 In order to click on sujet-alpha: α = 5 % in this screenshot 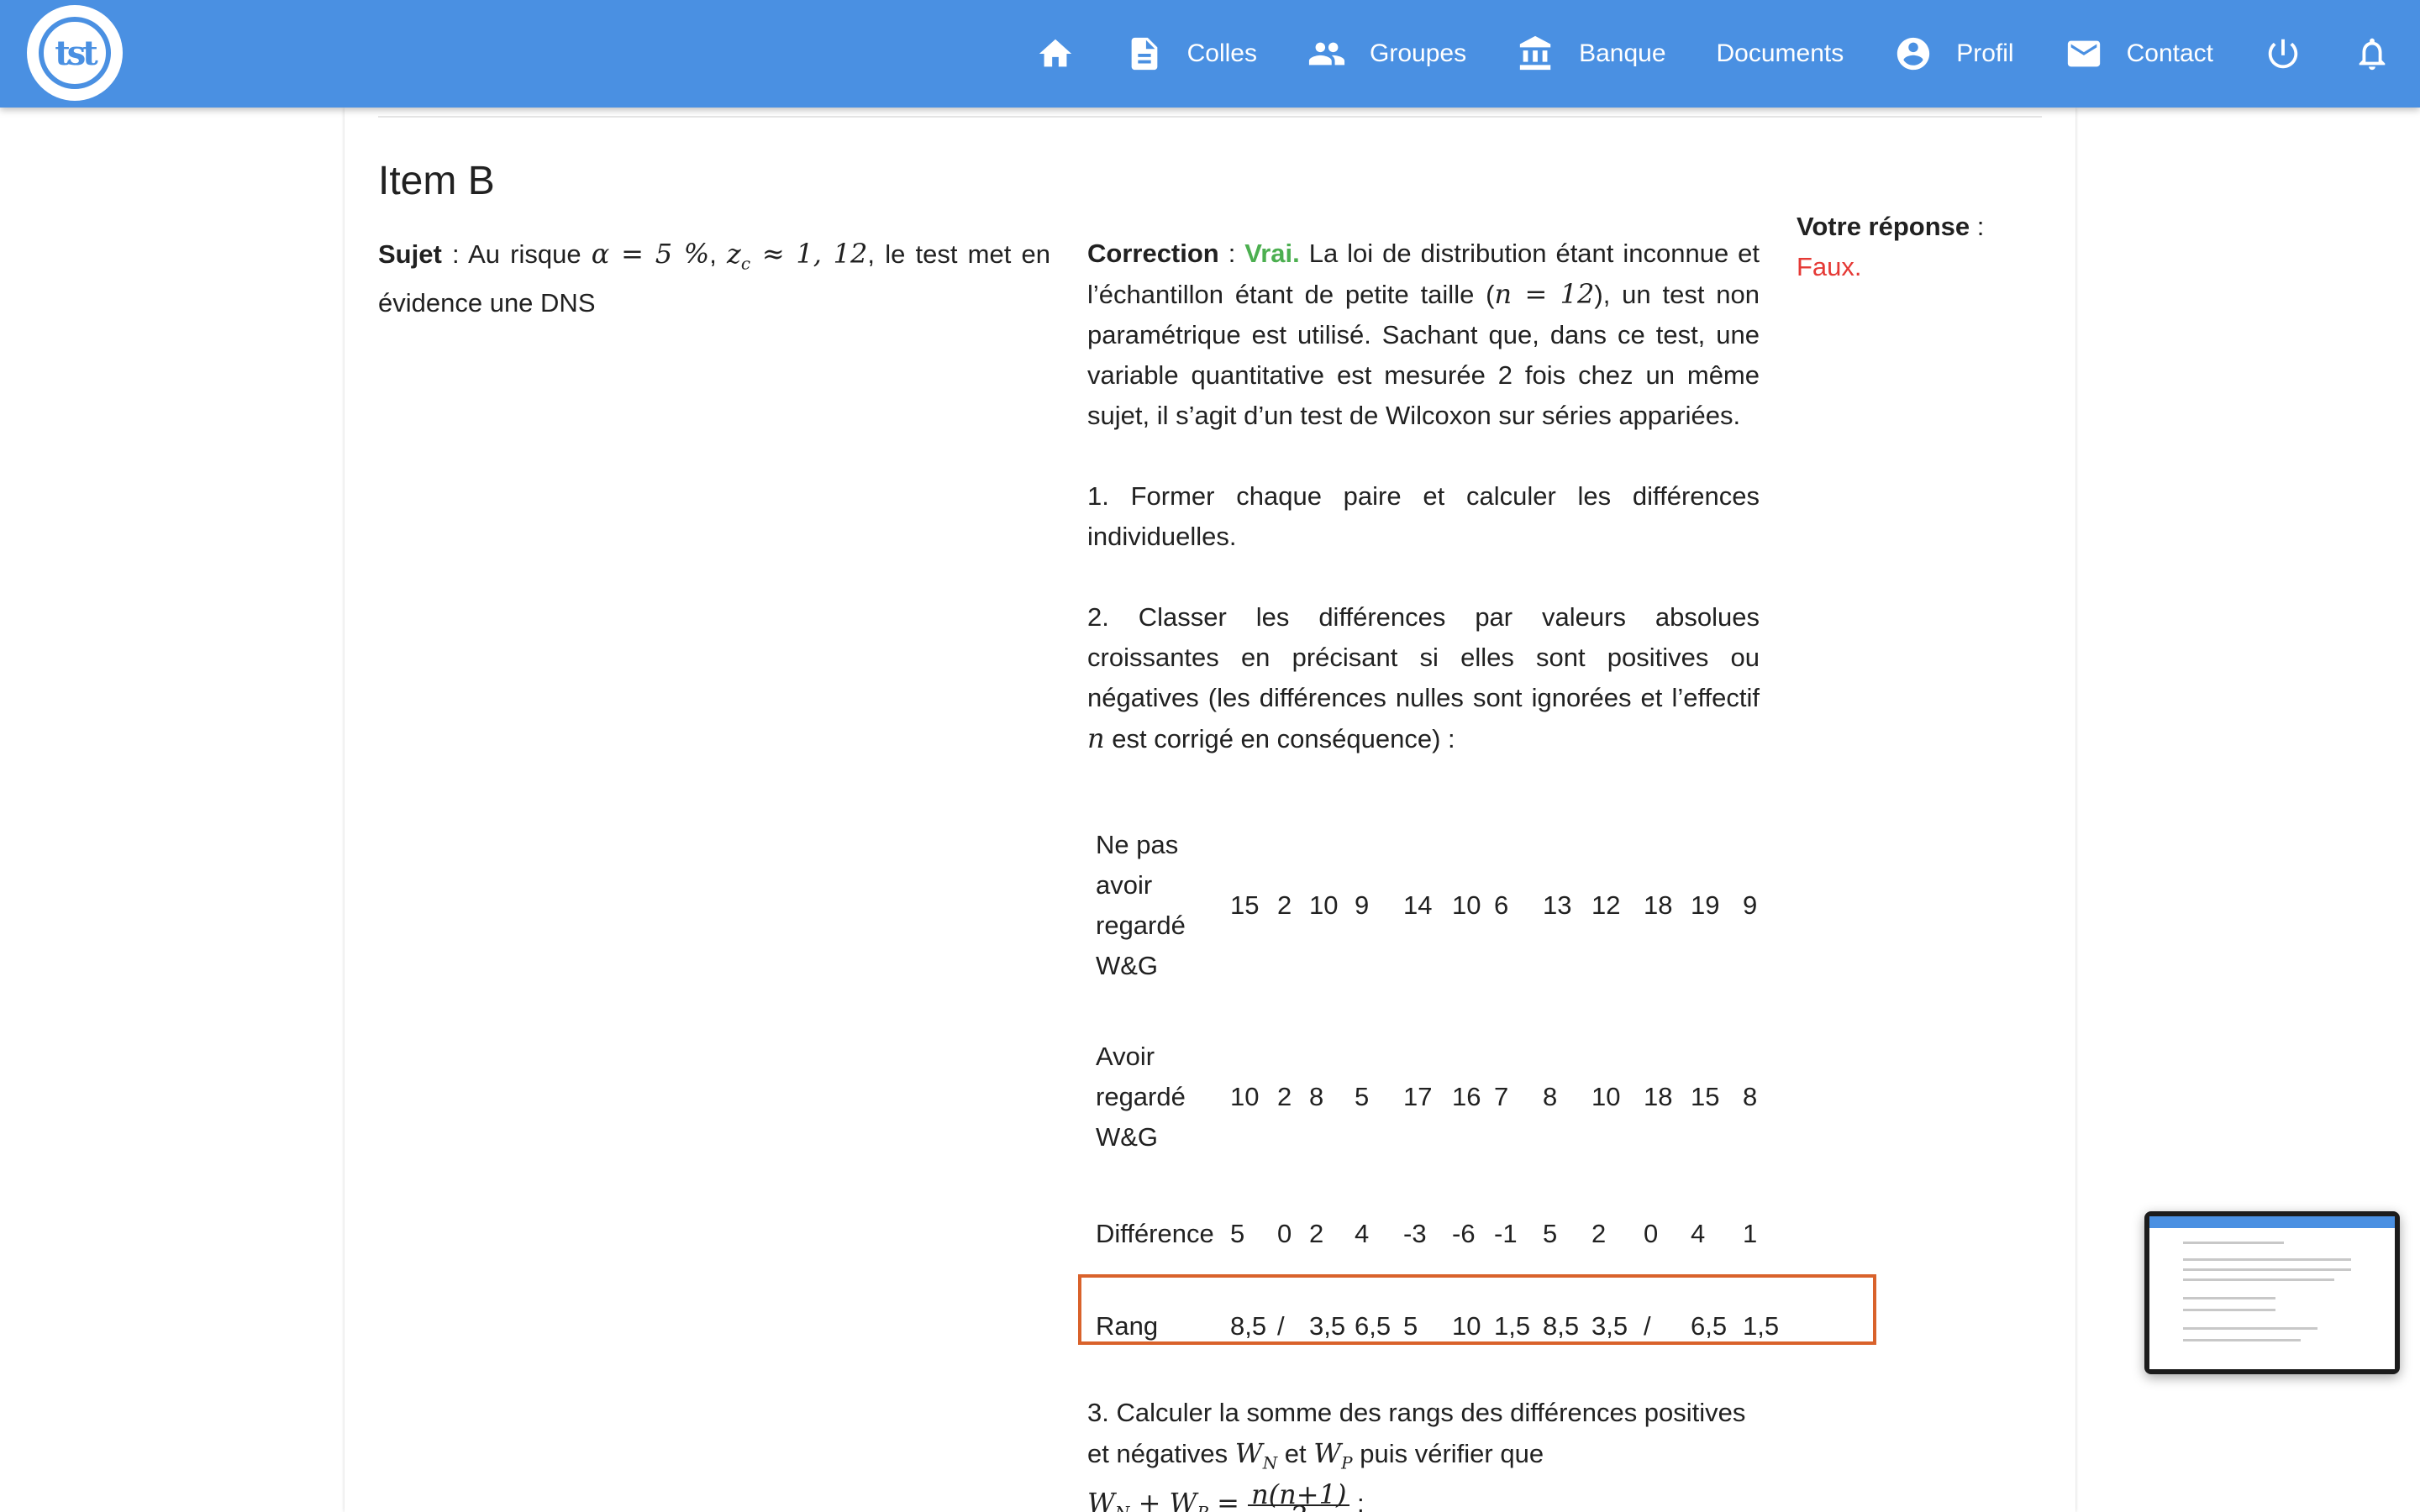, I will do `click(650, 254)`.